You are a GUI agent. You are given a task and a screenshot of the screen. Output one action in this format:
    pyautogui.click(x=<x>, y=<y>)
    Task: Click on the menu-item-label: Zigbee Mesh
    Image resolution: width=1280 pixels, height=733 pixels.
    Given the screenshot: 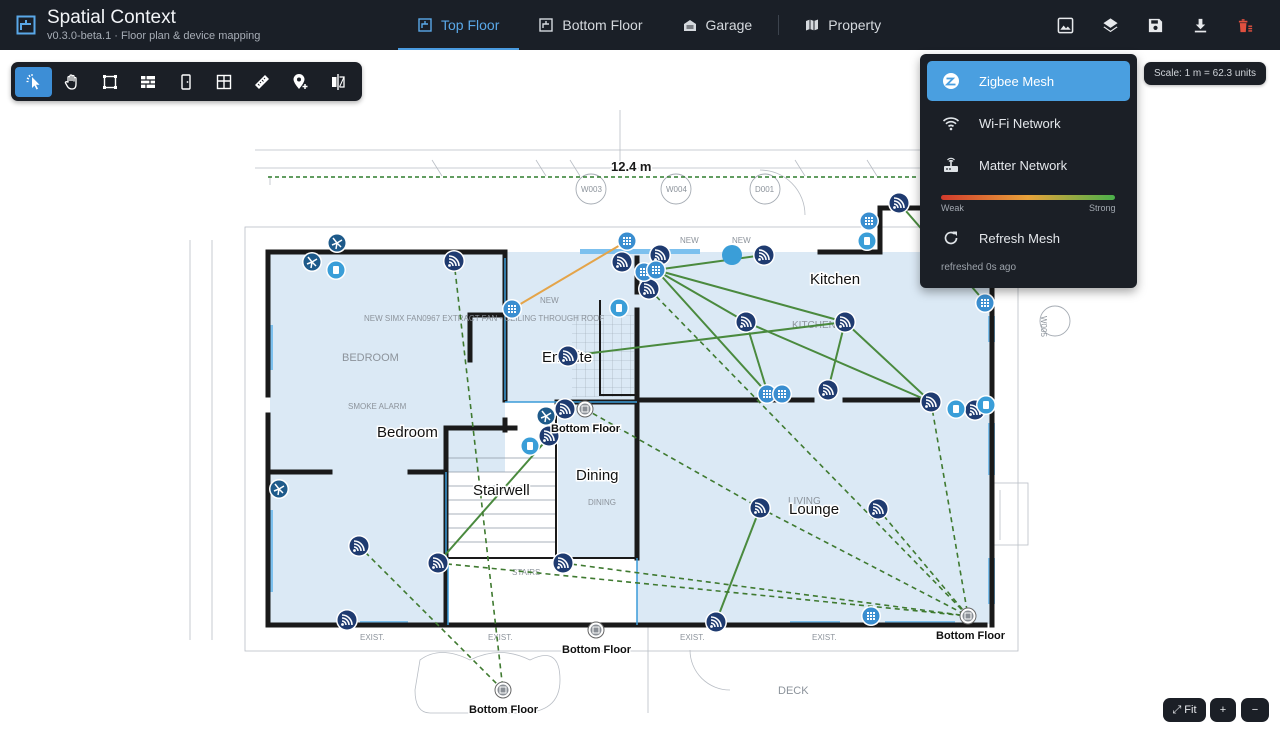 What is the action you would take?
    pyautogui.click(x=1017, y=81)
    